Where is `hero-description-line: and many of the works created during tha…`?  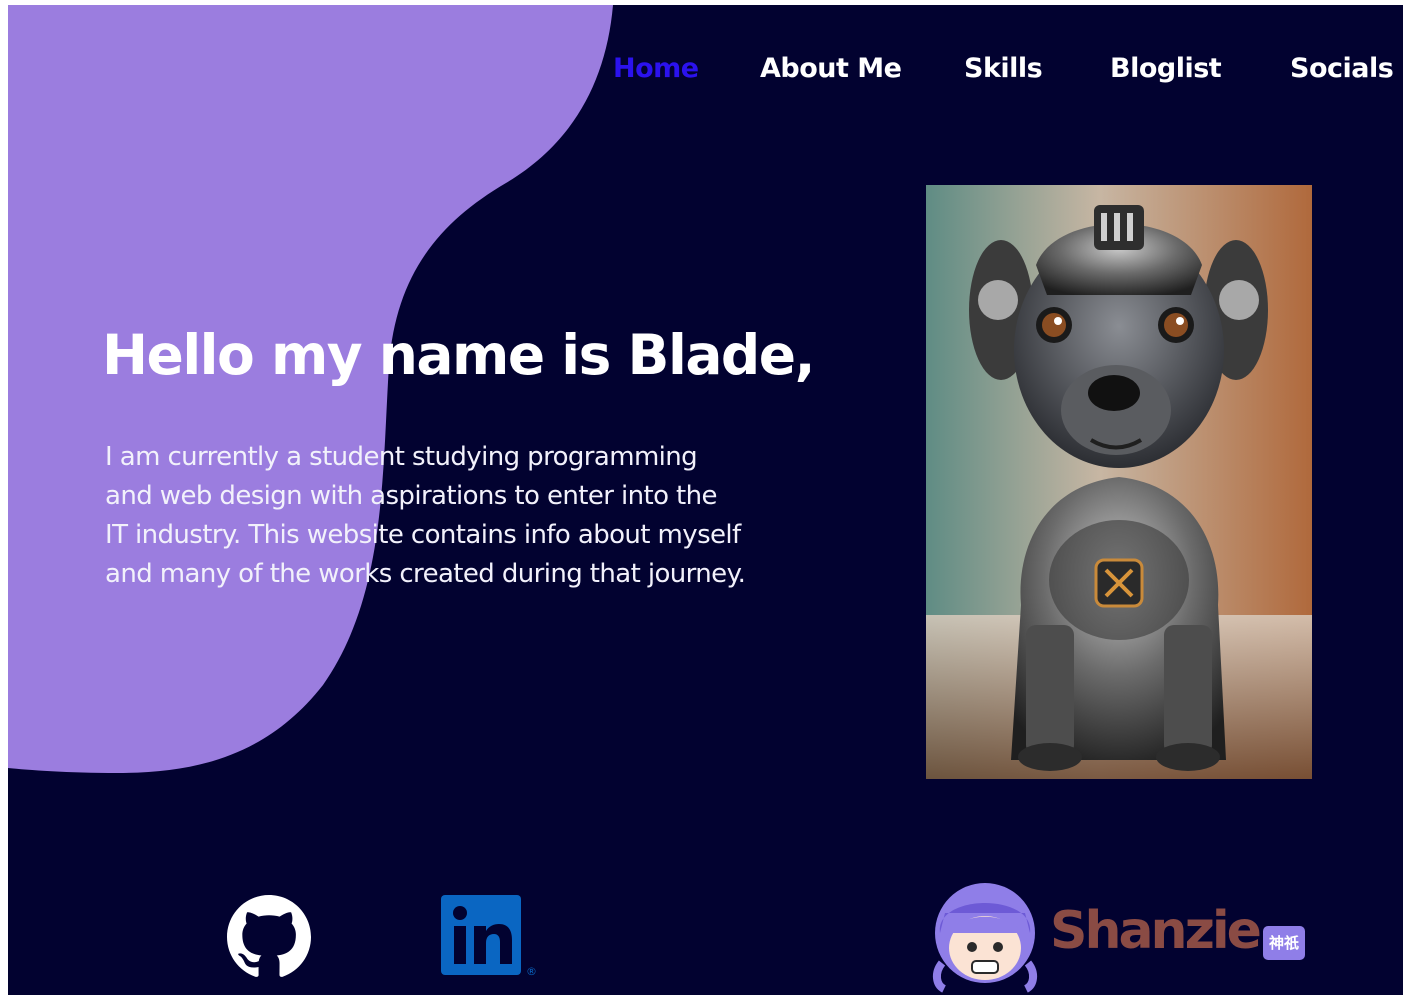
hero-description-line: and many of the works created during tha… is located at coordinates (425, 574).